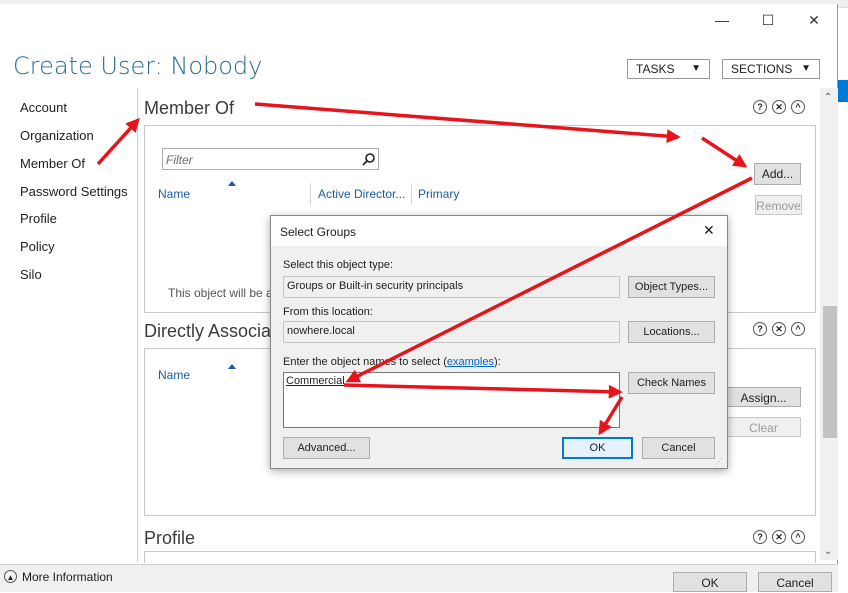  I want to click on arrow-to-check-names, so click(483, 391).